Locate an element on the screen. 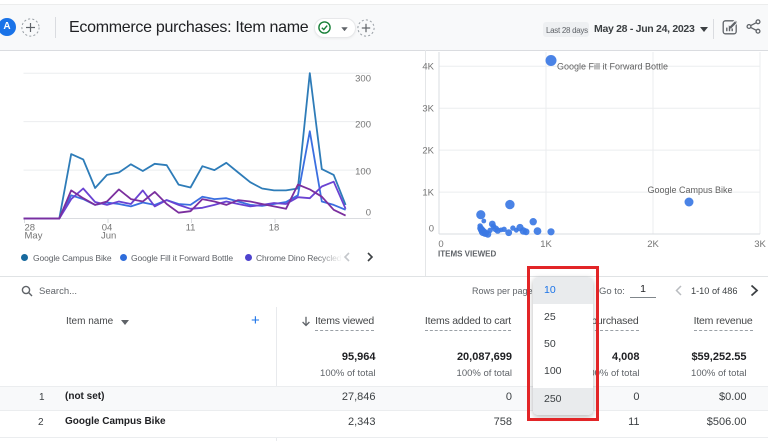  svg-text: 300 is located at coordinates (363, 79).